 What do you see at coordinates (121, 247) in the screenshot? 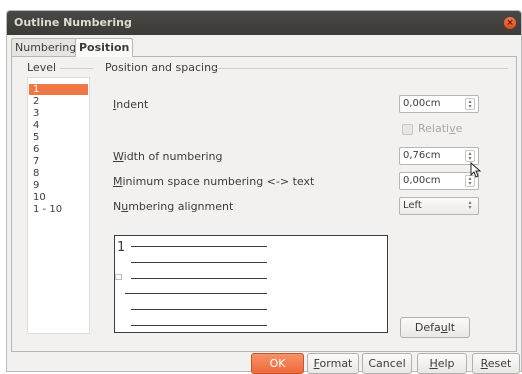
I see `preview-number: 1` at bounding box center [121, 247].